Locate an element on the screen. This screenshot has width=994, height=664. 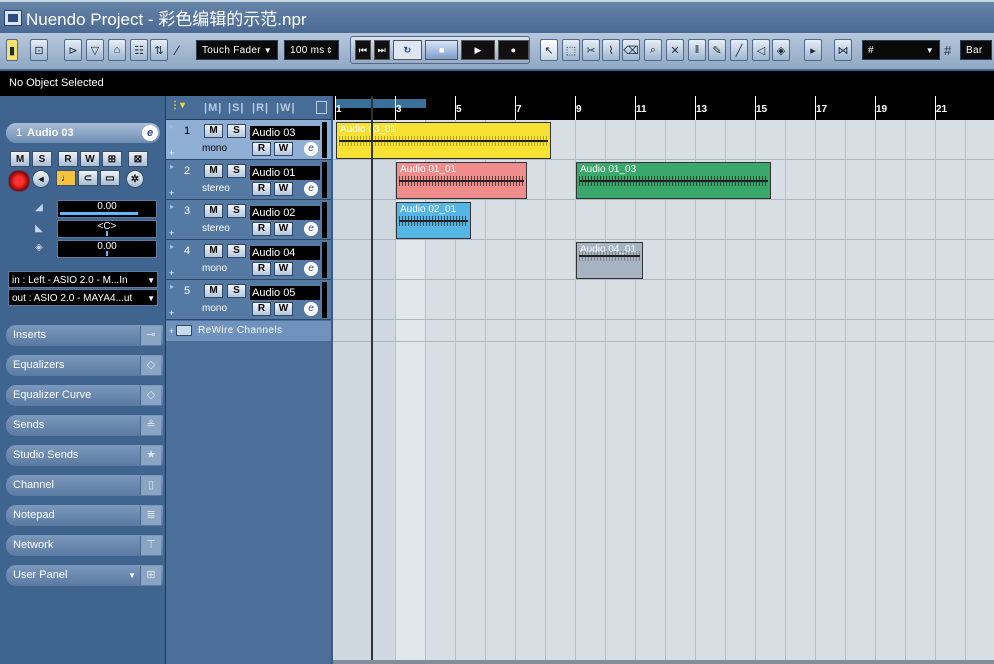
audio-event: Audio 01_01 is located at coordinates (461, 180).